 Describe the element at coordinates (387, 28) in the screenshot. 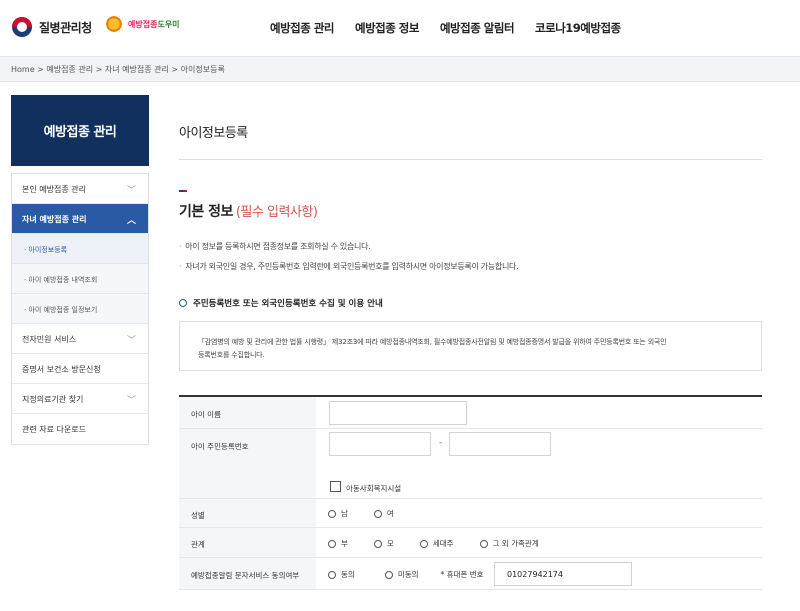

I see `nav-vaccination-info: 예방접종 정보` at that location.